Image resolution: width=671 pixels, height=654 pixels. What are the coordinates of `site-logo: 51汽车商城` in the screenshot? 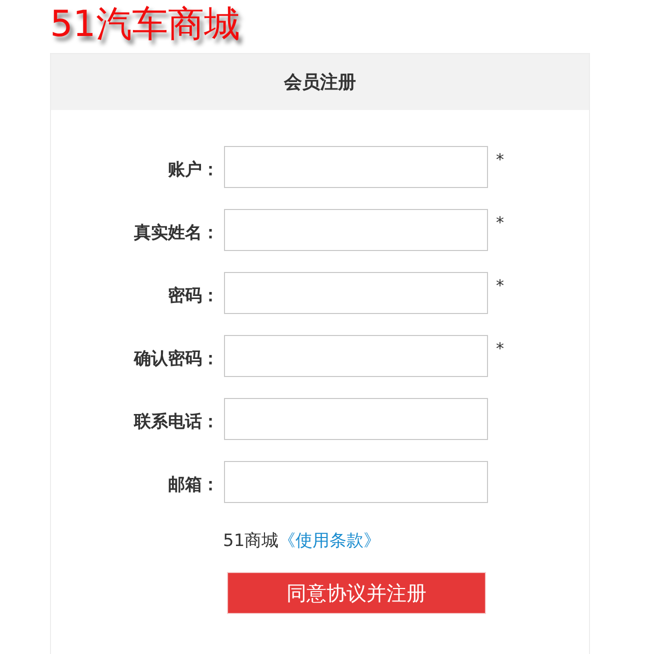 It's located at (145, 25).